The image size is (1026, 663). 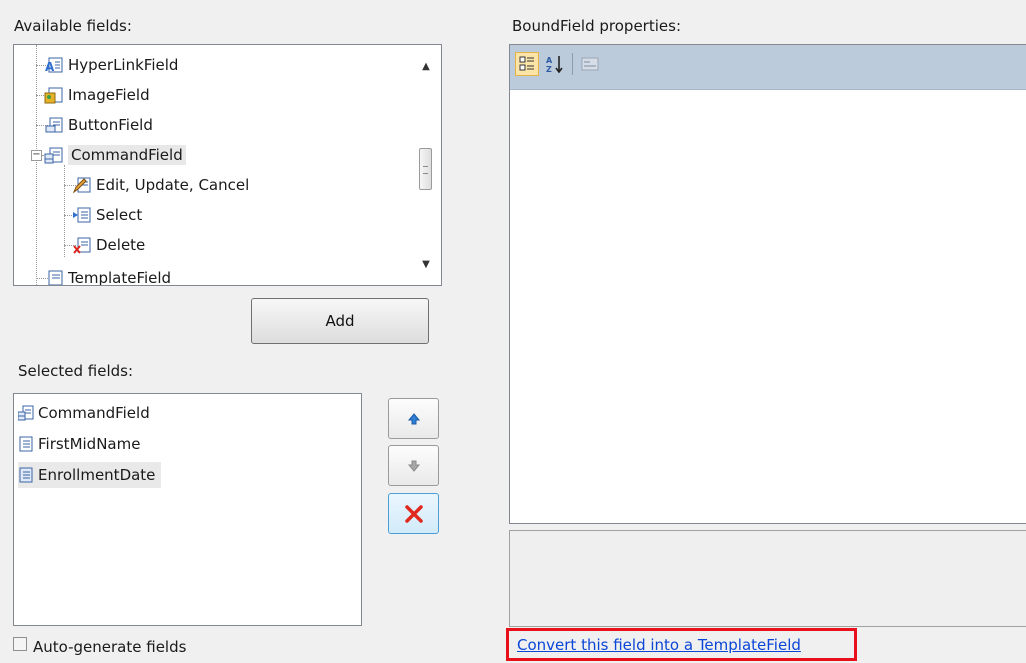 I want to click on list-item-commandfield: CommandField, so click(x=84, y=413).